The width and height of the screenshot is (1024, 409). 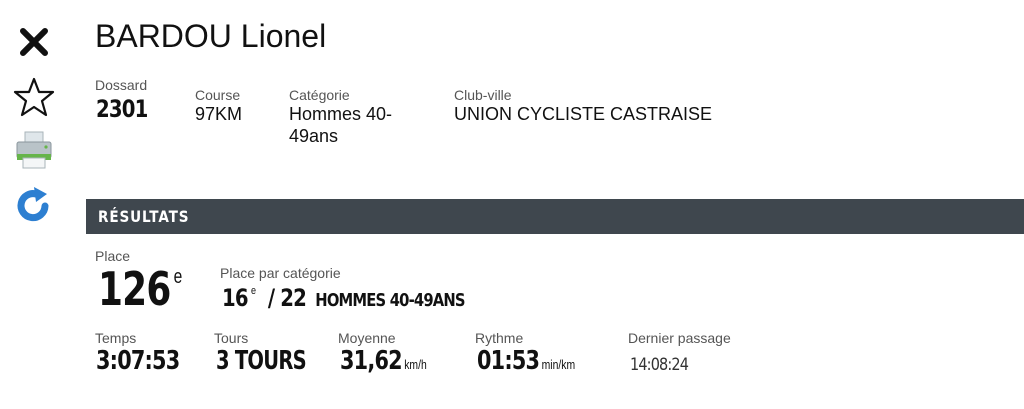 What do you see at coordinates (218, 95) in the screenshot?
I see `course-label: Course` at bounding box center [218, 95].